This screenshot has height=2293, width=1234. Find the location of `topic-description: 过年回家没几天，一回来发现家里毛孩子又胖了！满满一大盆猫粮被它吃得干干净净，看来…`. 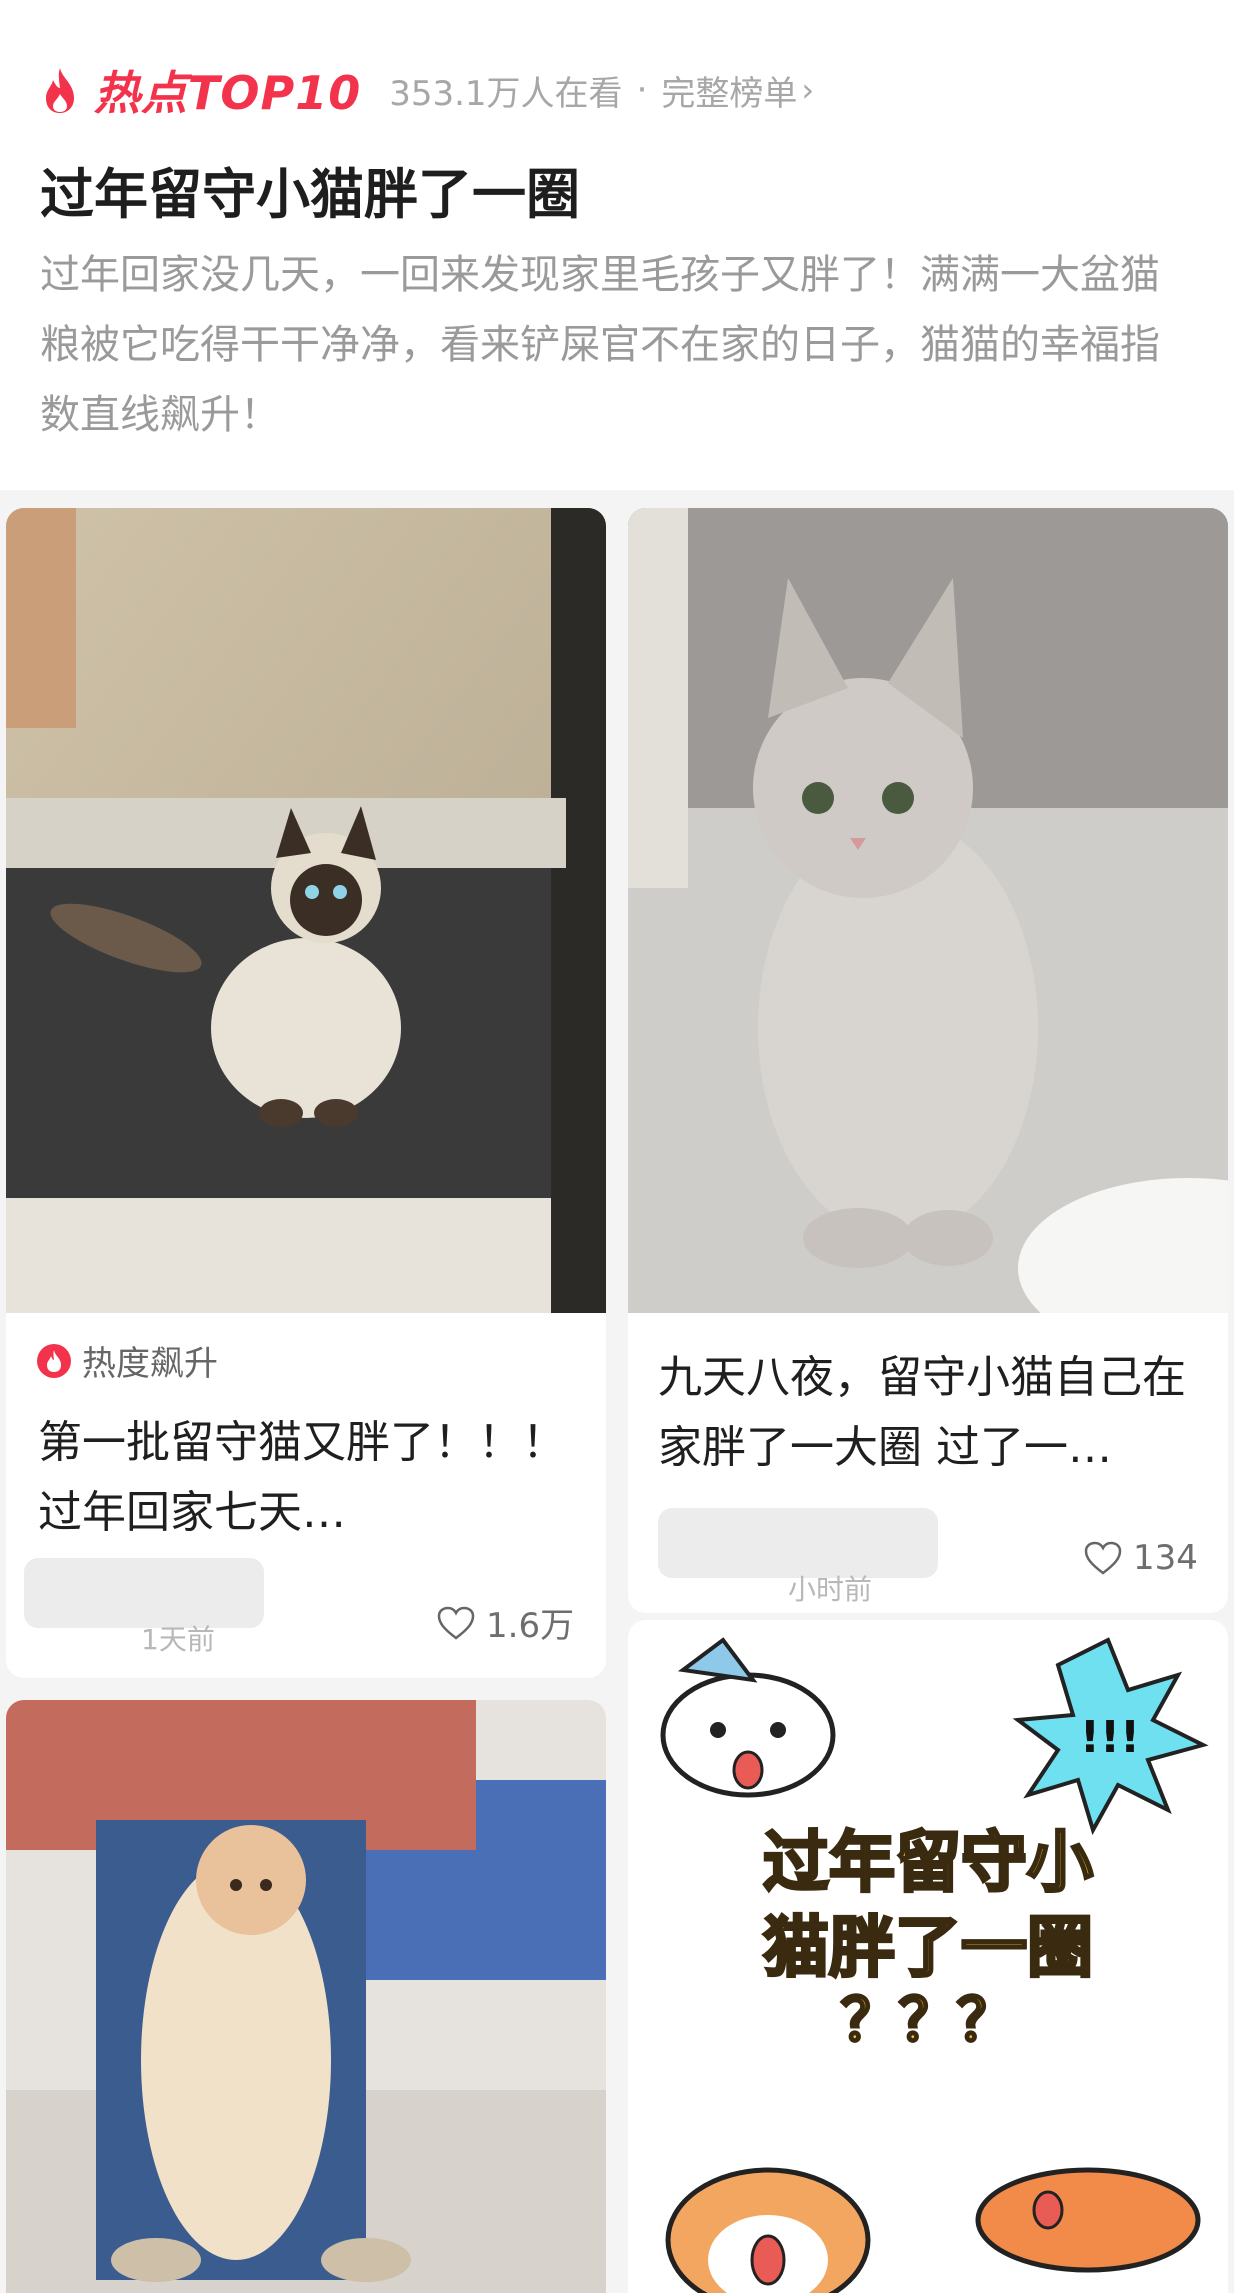

topic-description: 过年回家没几天，一回来发现家里毛孩子又胖了！满满一大盆猫粮被它吃得干干净净，看来… is located at coordinates (600, 345).